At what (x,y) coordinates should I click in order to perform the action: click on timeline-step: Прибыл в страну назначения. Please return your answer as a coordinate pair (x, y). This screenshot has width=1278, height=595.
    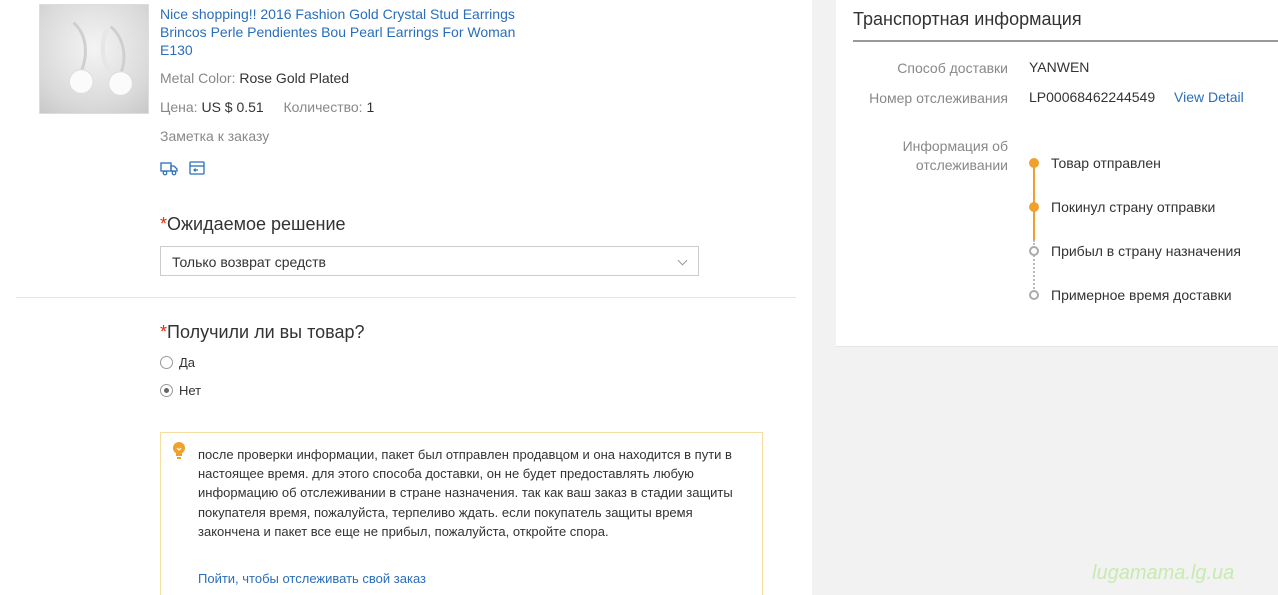
    Looking at the image, I should click on (1133, 251).